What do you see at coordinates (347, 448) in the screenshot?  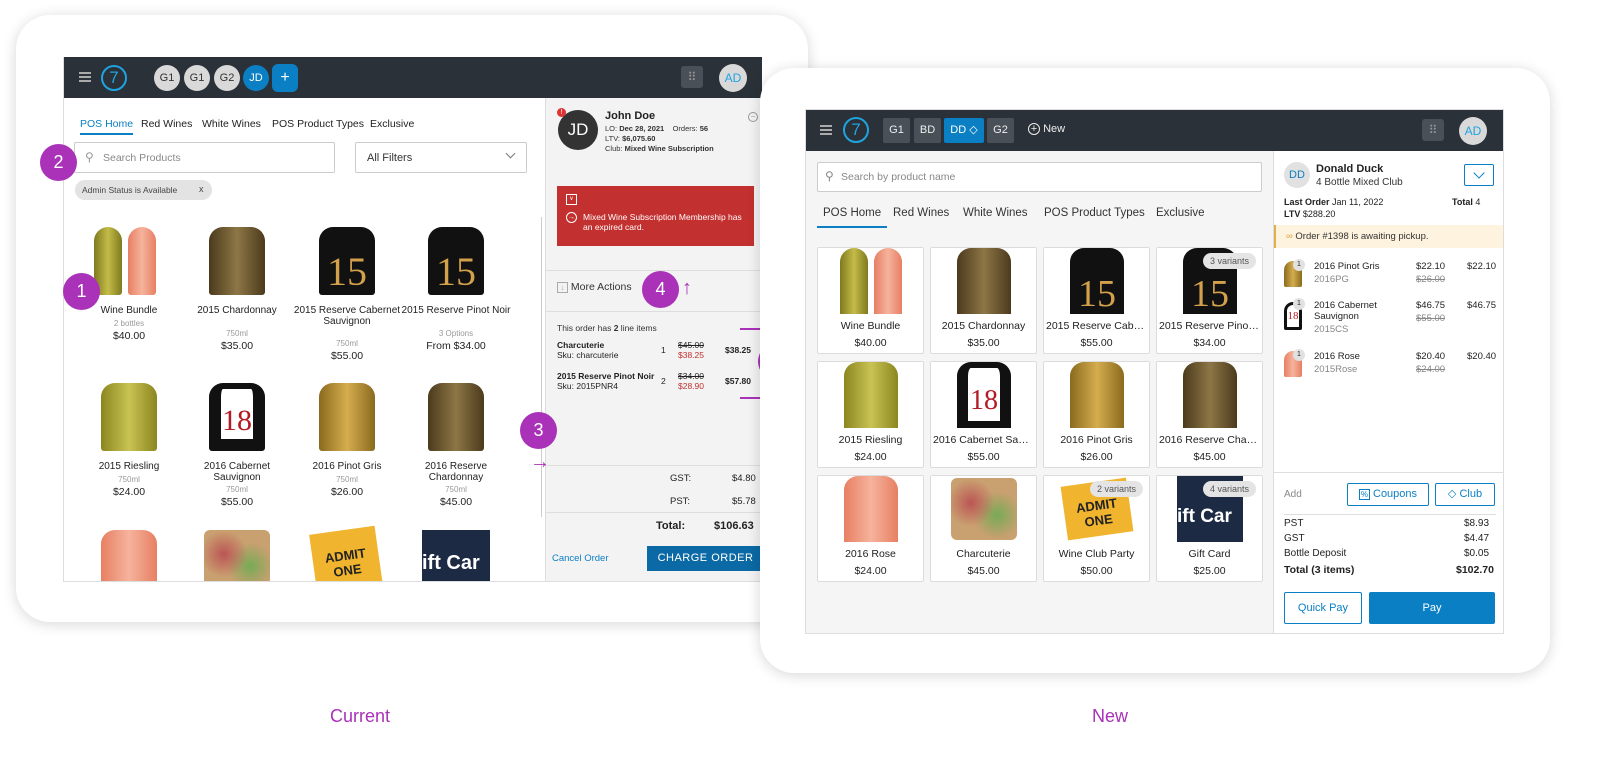 I see `product-card: 2016 Pinot Gris 750ml $26.00` at bounding box center [347, 448].